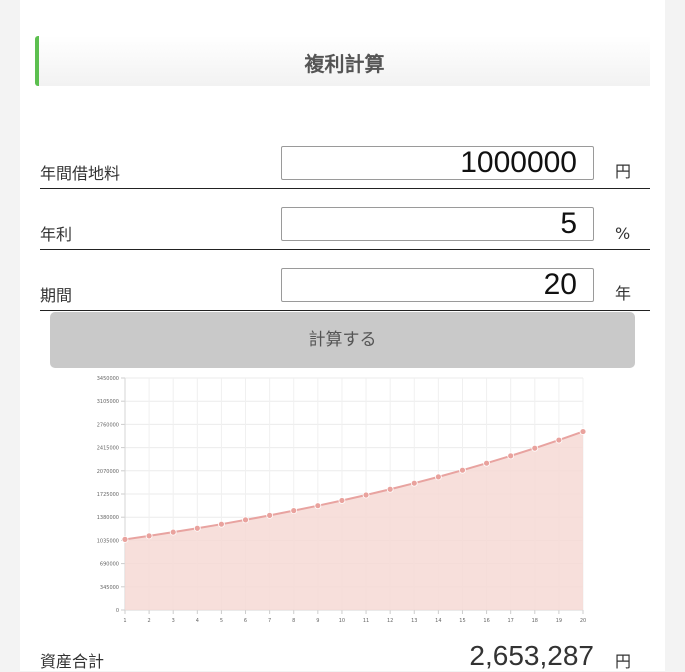 This screenshot has width=685, height=672. What do you see at coordinates (80, 173) in the screenshot?
I see `rent-label: 年間借地料` at bounding box center [80, 173].